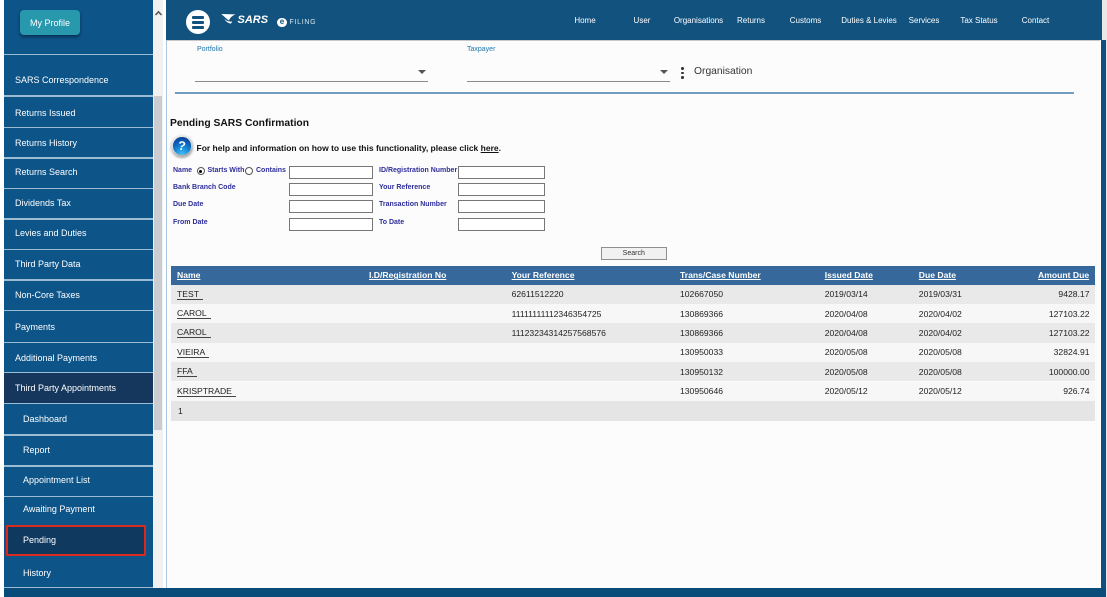  Describe the element at coordinates (253, 20) in the screenshot. I see `svg-text: SARS` at that location.